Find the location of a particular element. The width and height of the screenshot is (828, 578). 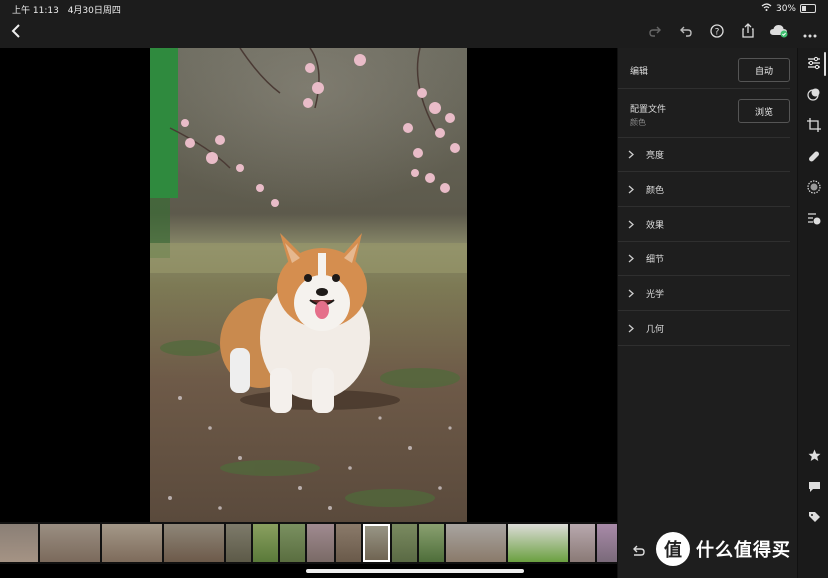

edit-label: 编辑 is located at coordinates (639, 72).